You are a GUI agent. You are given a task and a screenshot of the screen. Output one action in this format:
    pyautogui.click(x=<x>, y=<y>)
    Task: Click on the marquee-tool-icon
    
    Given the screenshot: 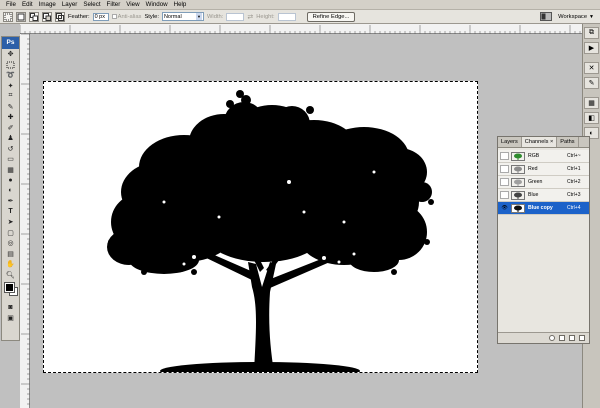 What is the action you would take?
    pyautogui.click(x=10, y=65)
    